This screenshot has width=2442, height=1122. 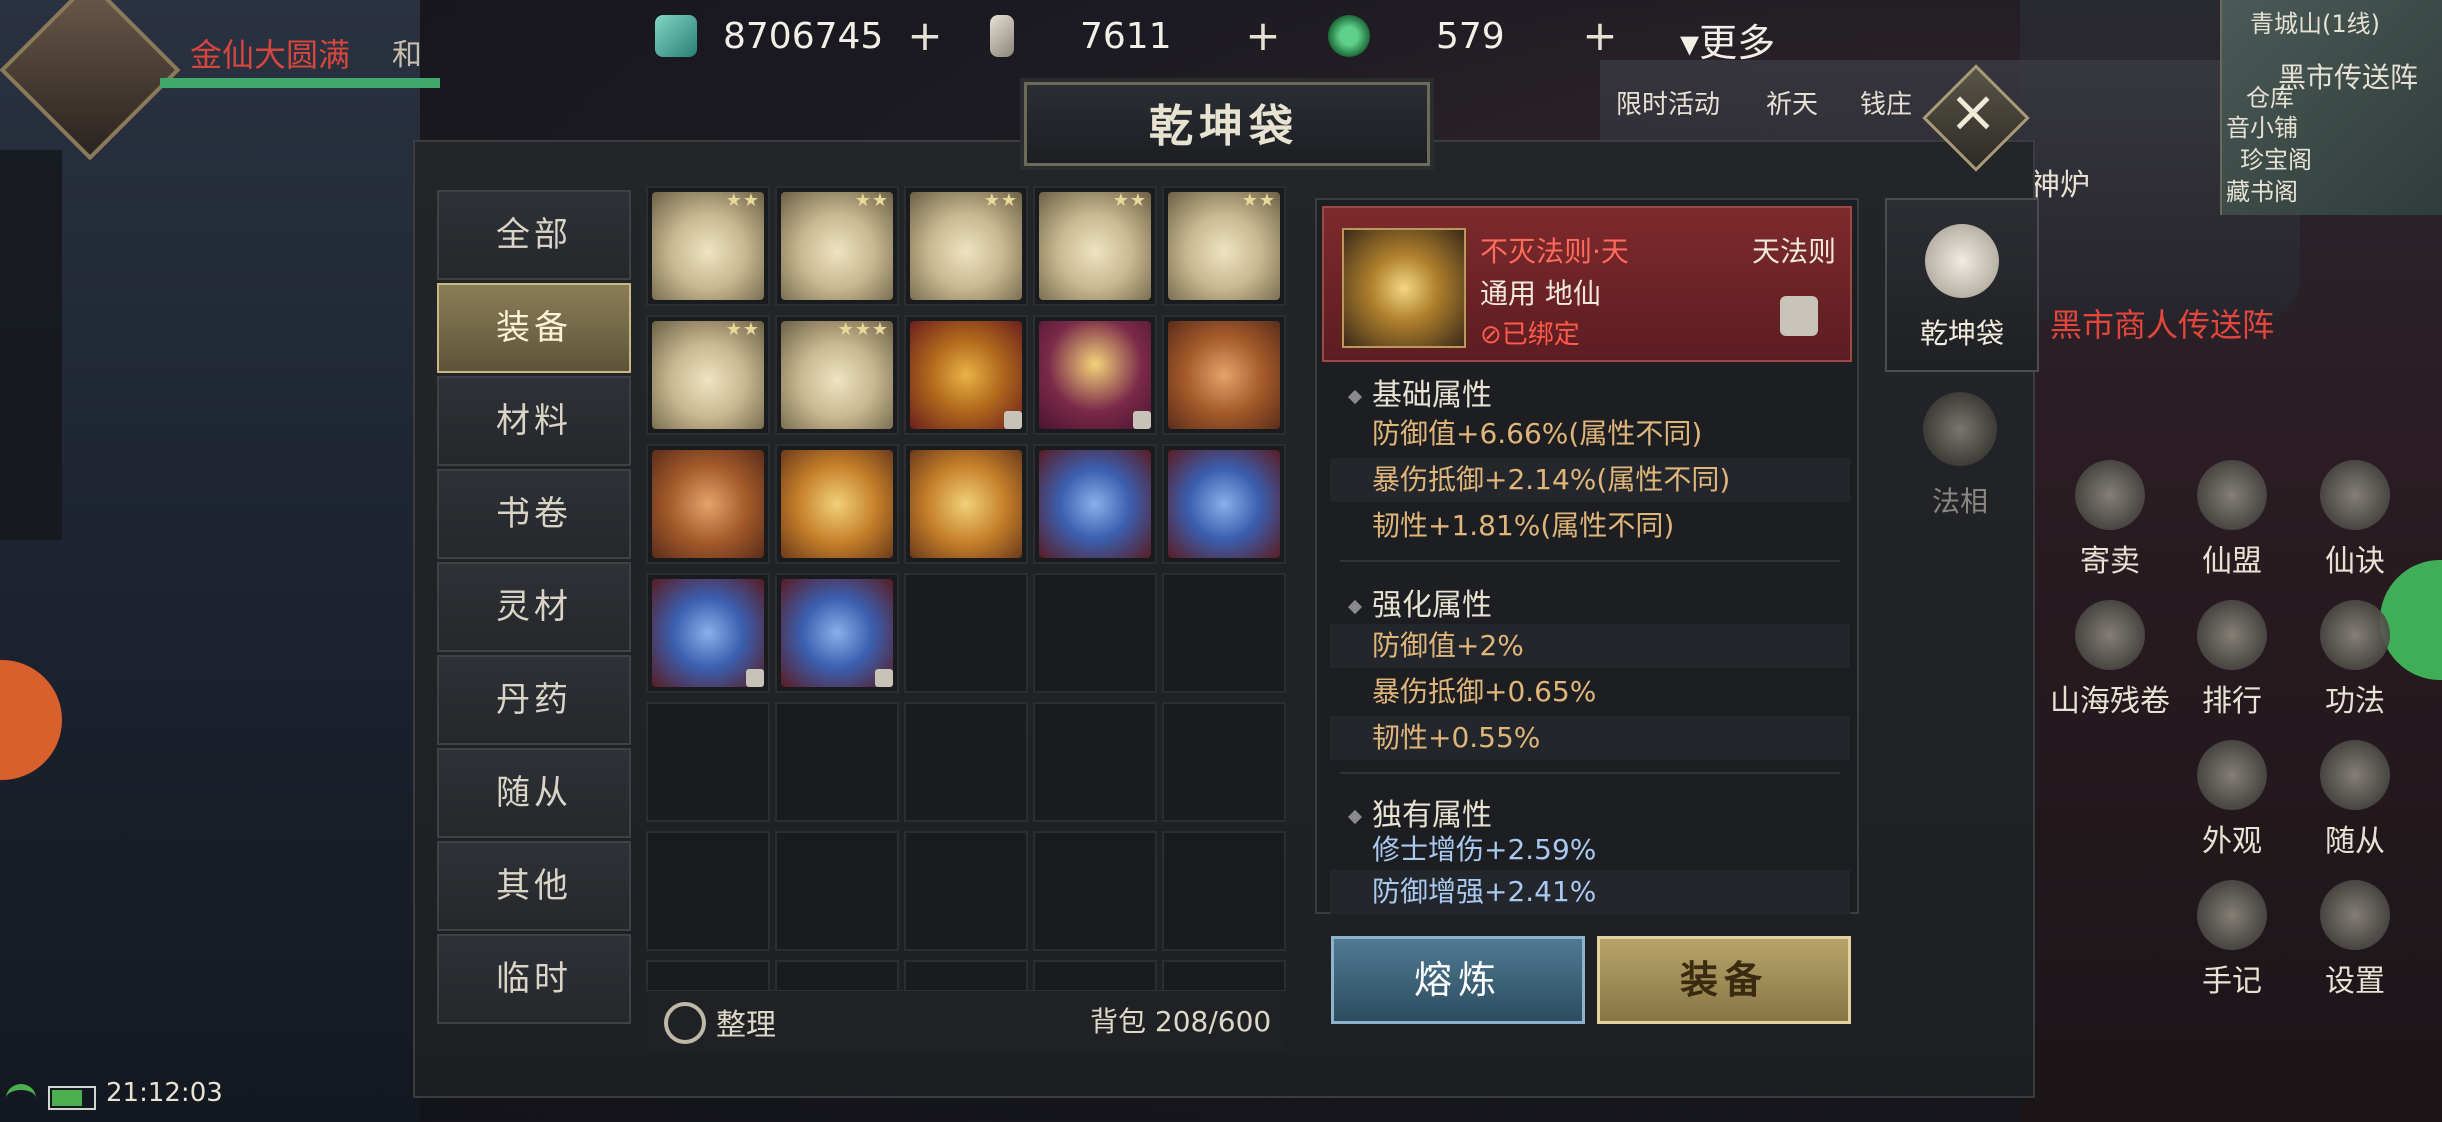 I want to click on tab-dharma-form: 法相, so click(x=1960, y=453).